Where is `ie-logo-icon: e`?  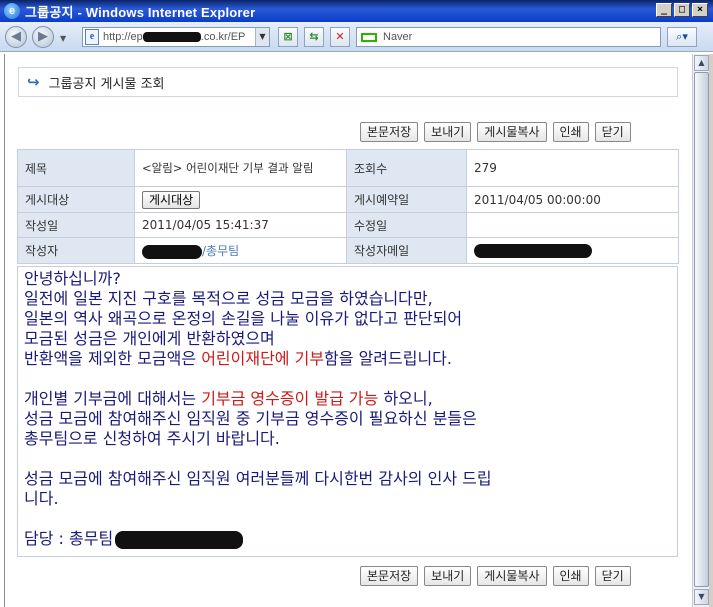 ie-logo-icon: e is located at coordinates (12, 11).